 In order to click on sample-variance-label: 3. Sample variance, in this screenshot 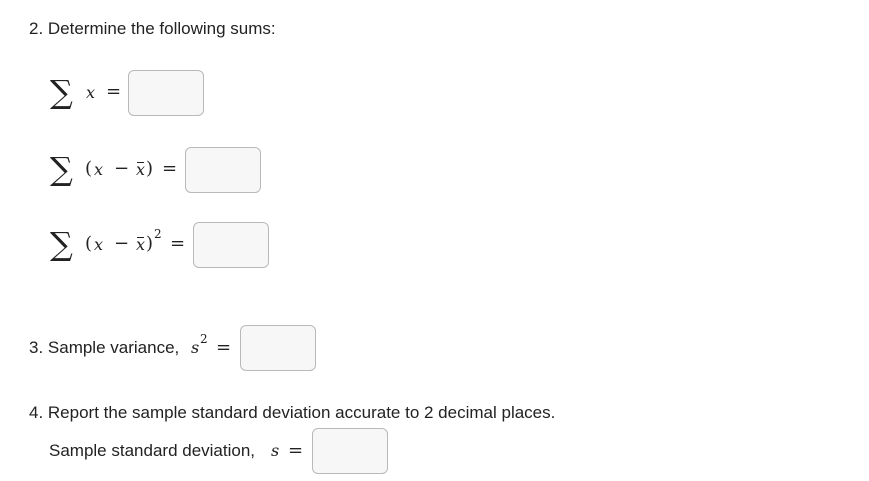, I will do `click(104, 347)`.